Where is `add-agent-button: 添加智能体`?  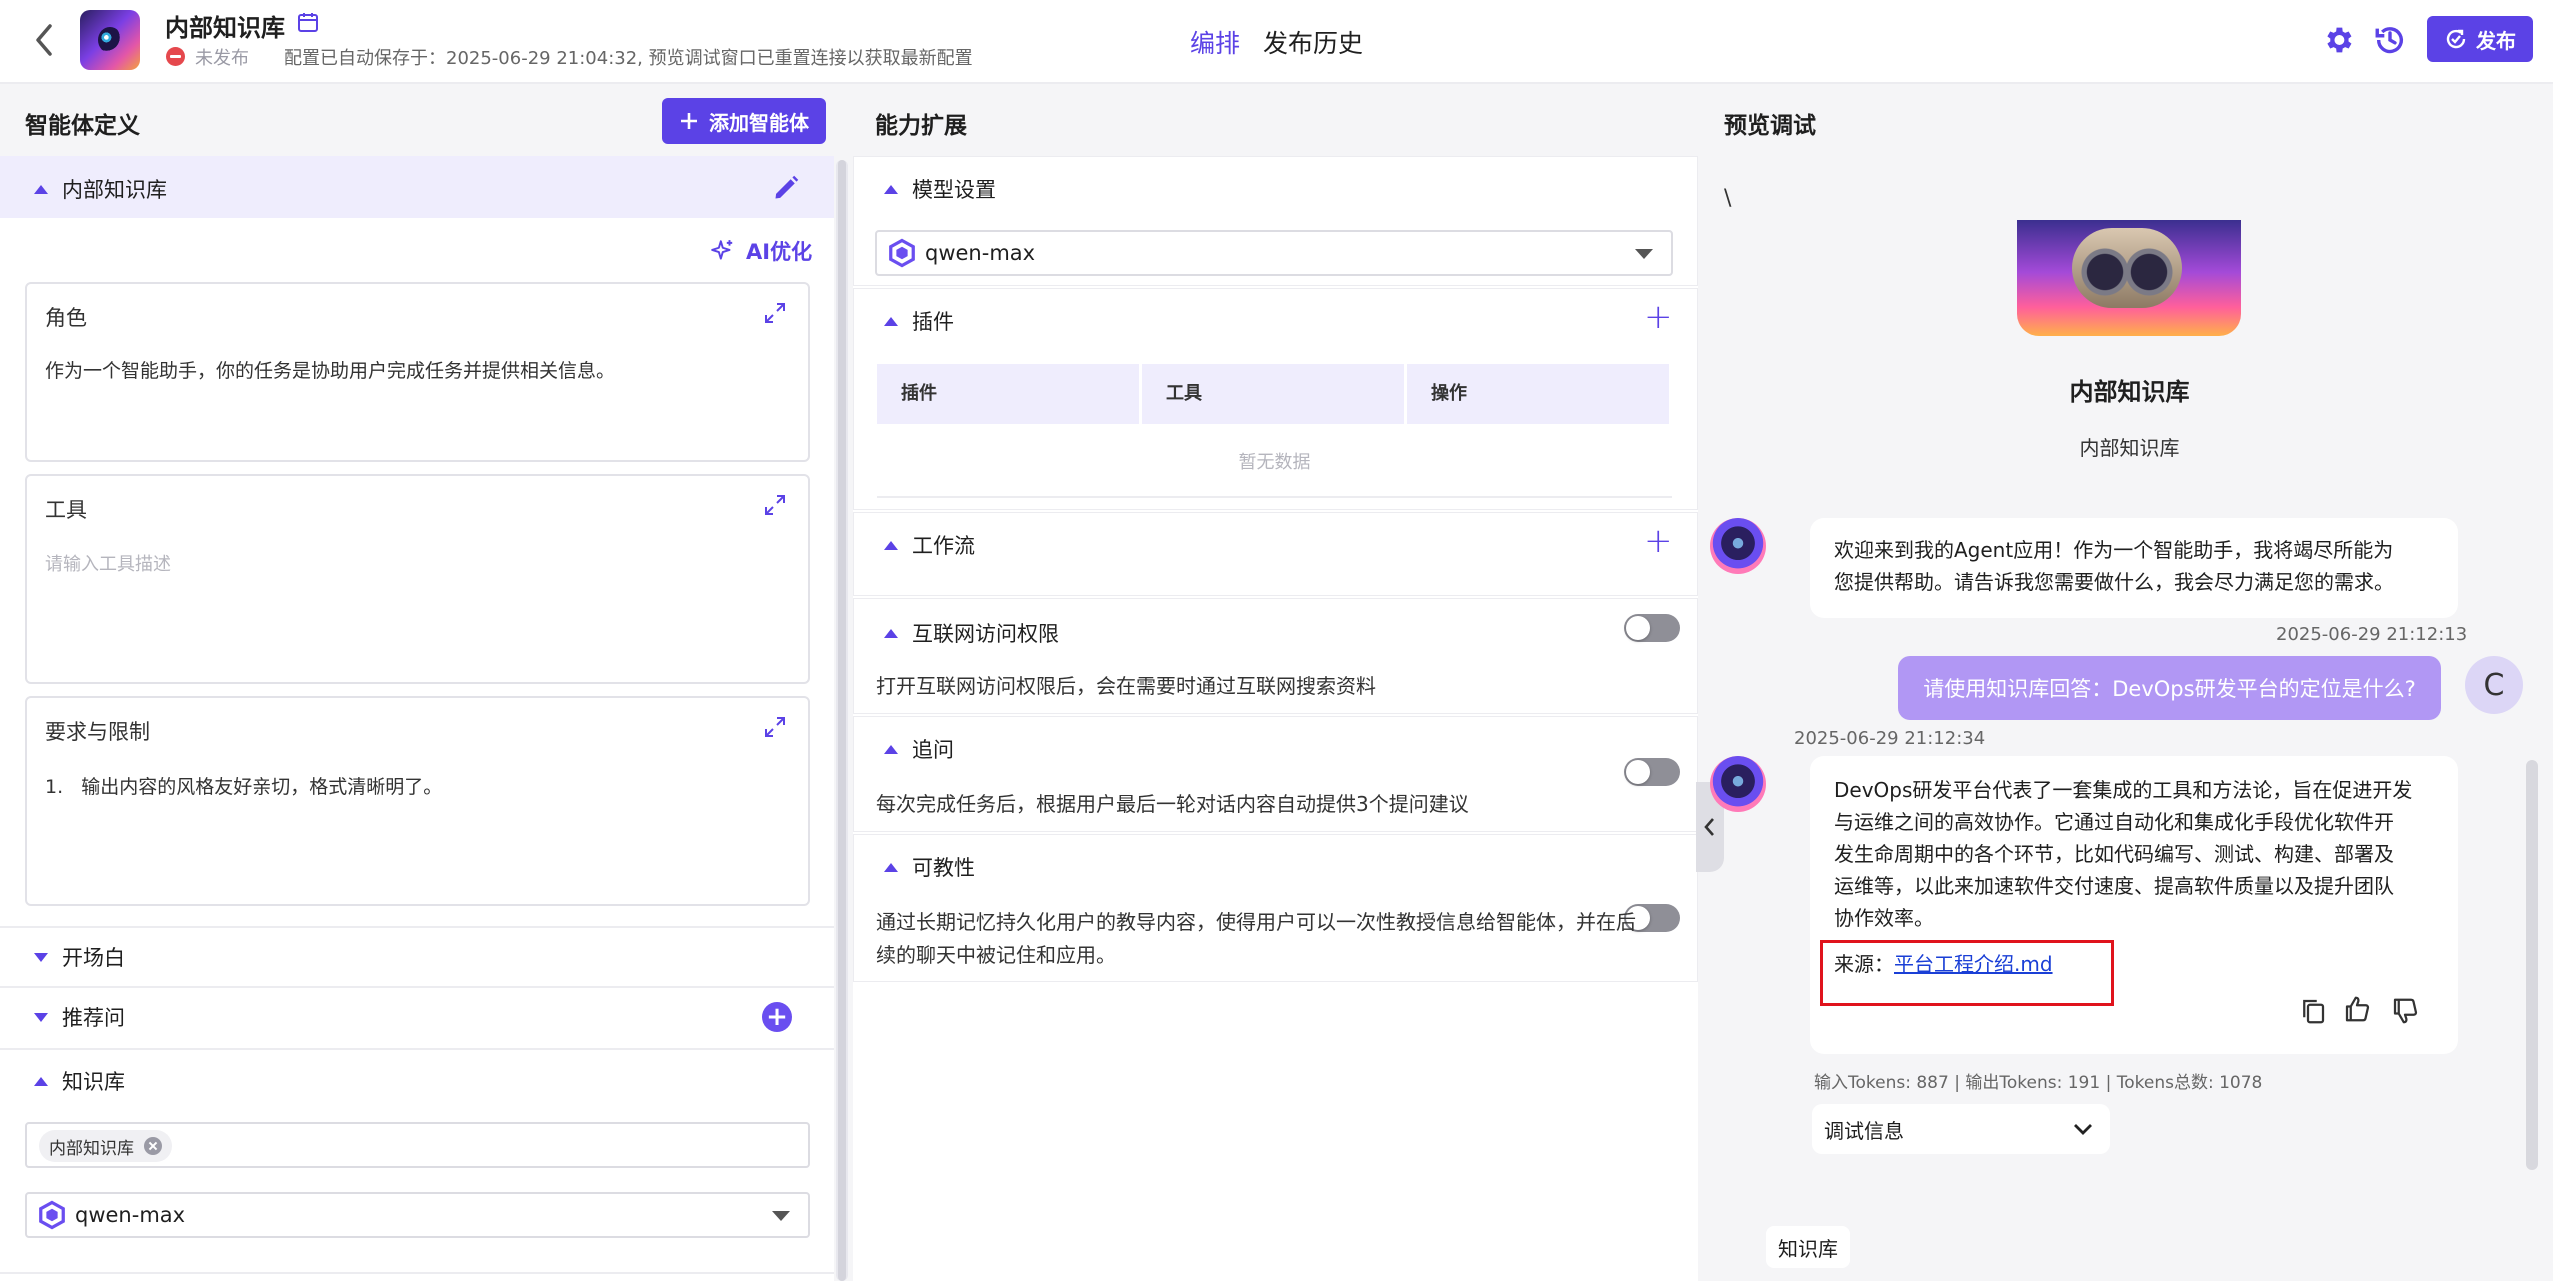 add-agent-button: 添加智能体 is located at coordinates (744, 121).